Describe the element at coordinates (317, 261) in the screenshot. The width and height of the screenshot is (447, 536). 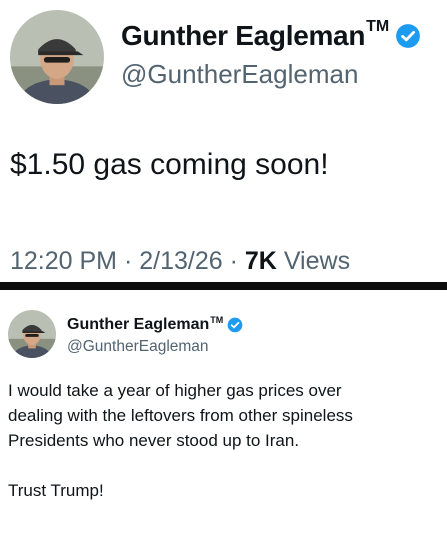
I see `views-label: Views` at that location.